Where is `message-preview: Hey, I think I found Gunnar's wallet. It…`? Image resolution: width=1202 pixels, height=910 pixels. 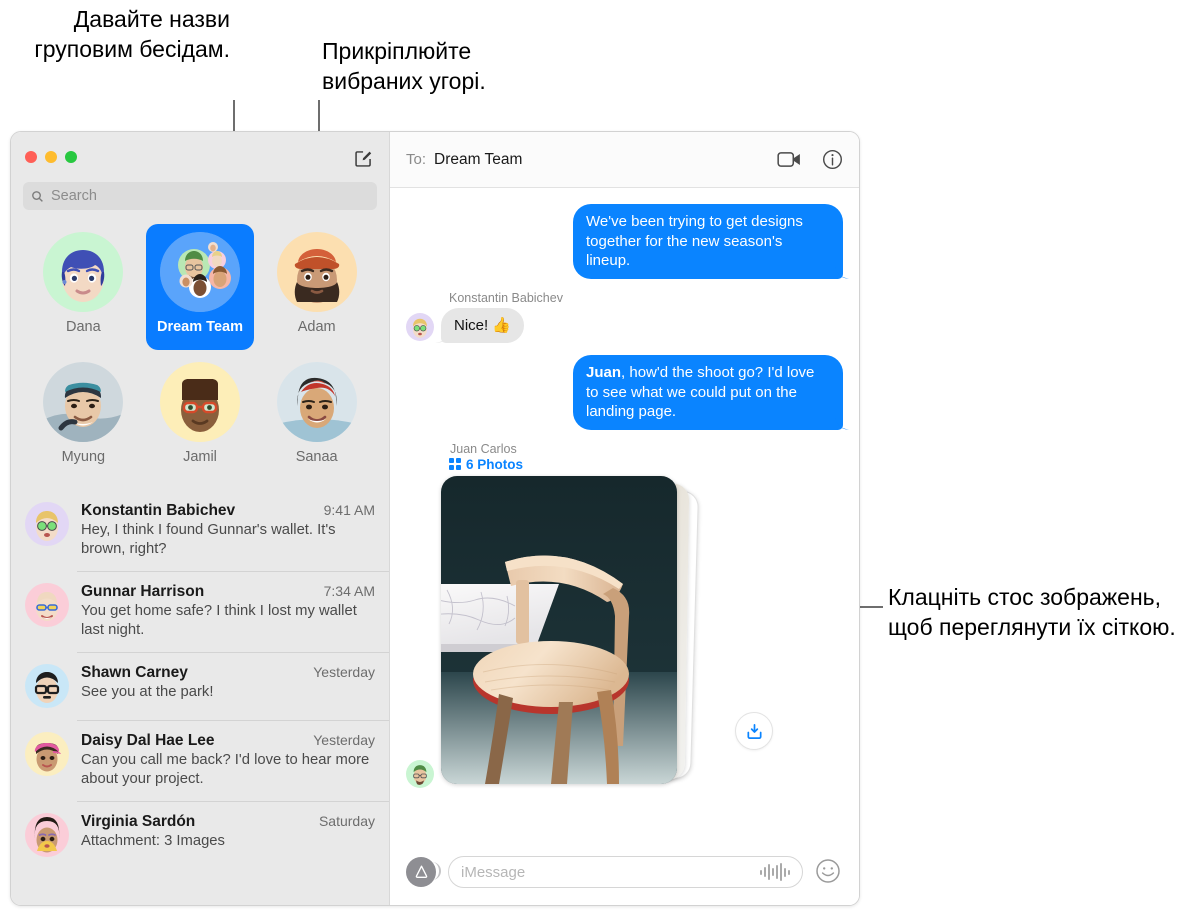 message-preview: Hey, I think I found Gunnar's wallet. It… is located at coordinates (208, 539).